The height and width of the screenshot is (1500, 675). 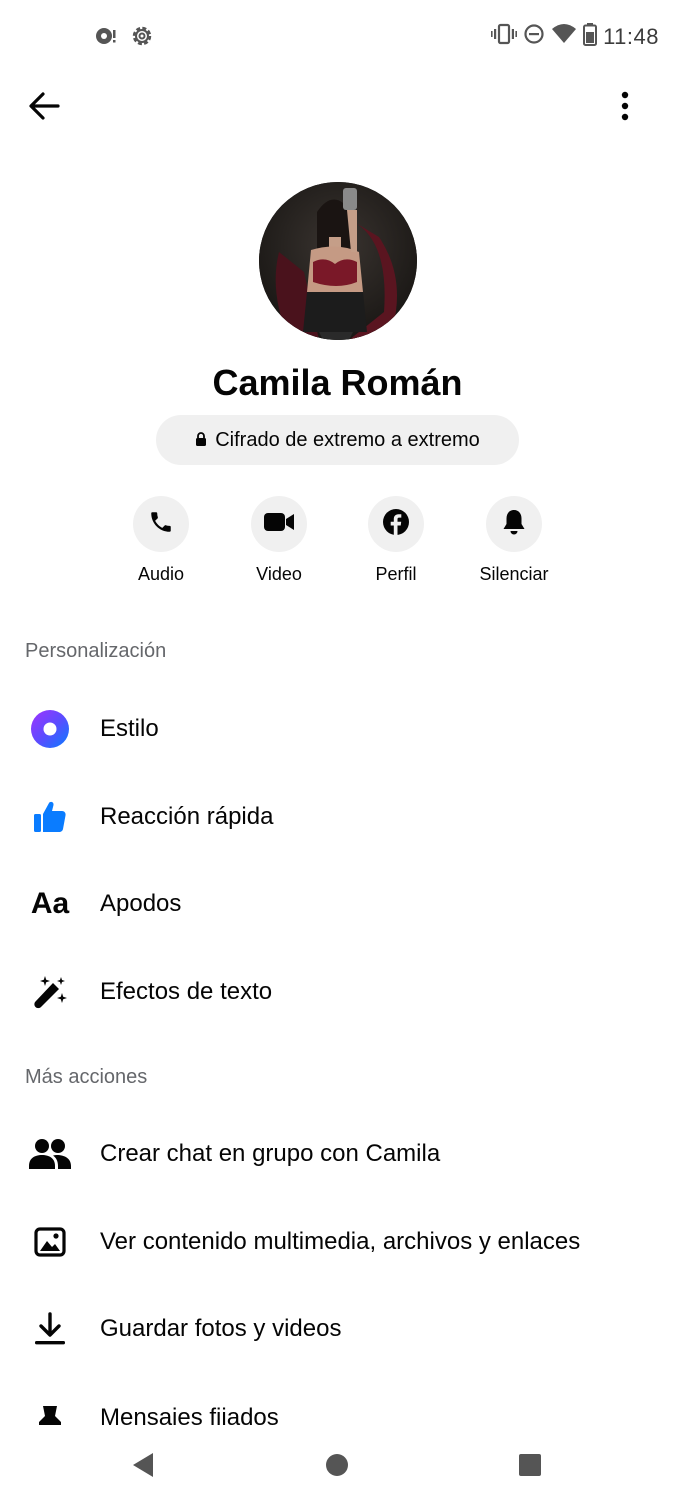 I want to click on mute-button: Silenciar, so click(x=514, y=540).